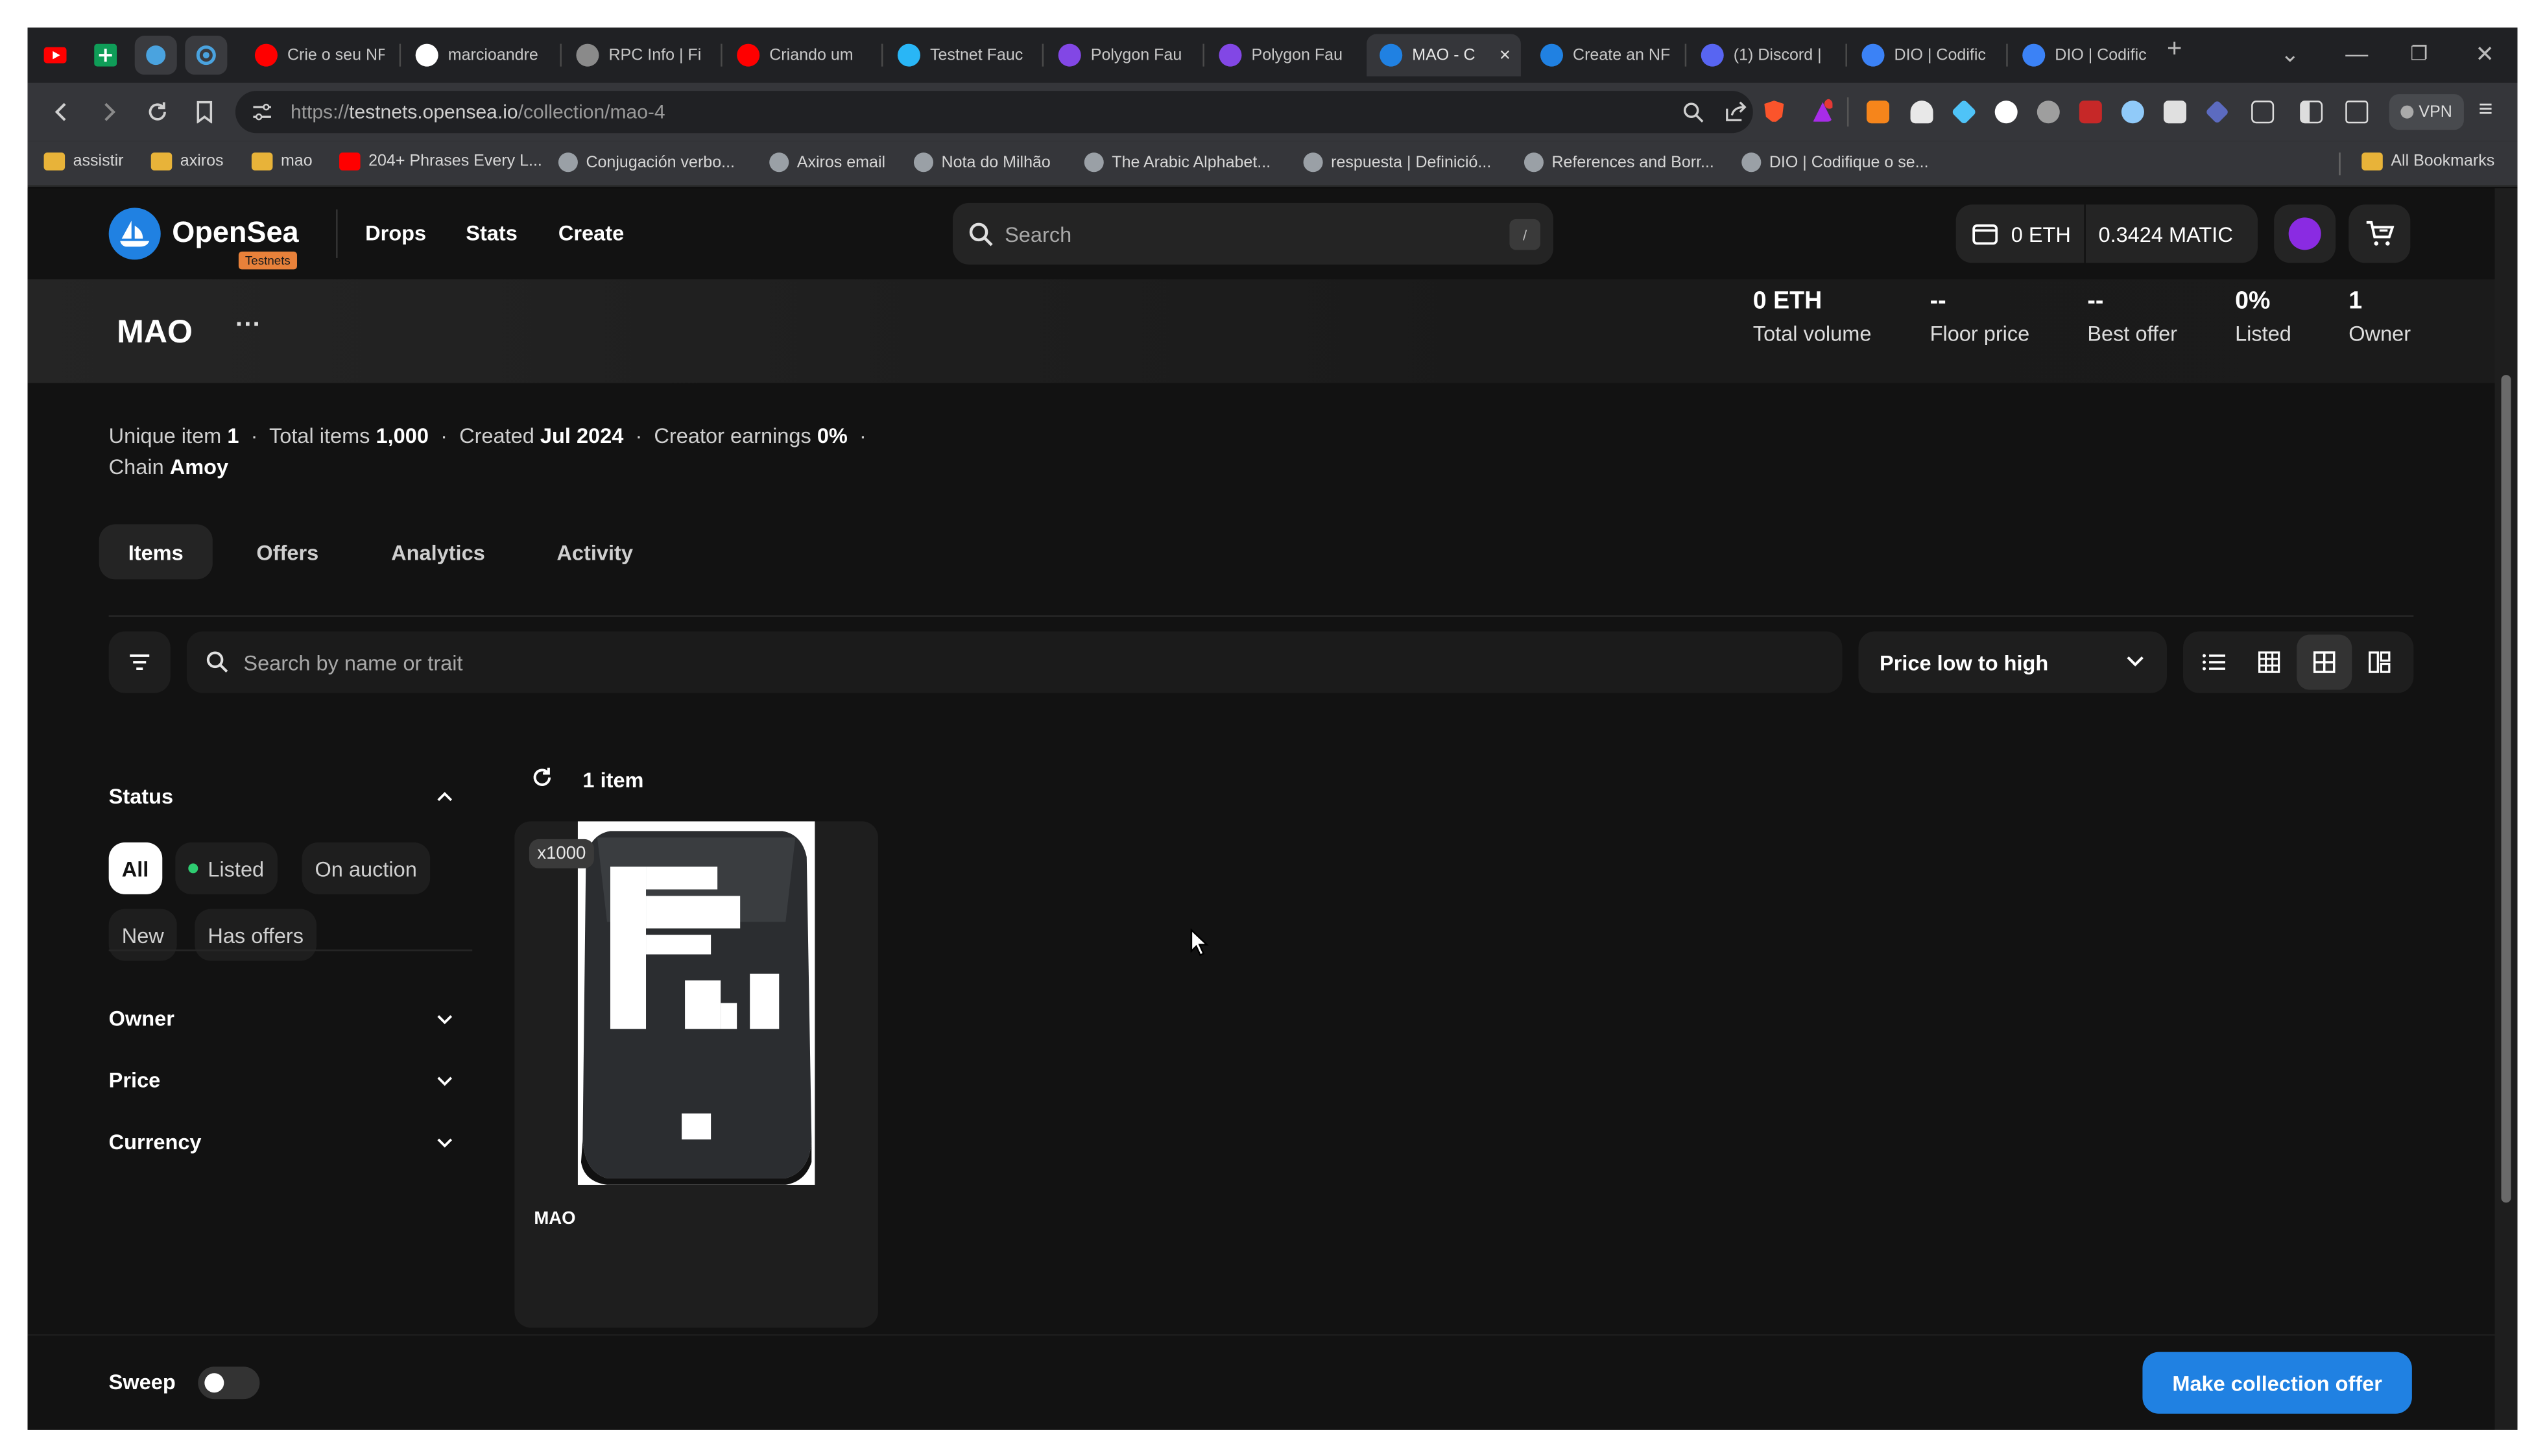 Image resolution: width=2545 pixels, height=1456 pixels. I want to click on list-view-button, so click(2213, 662).